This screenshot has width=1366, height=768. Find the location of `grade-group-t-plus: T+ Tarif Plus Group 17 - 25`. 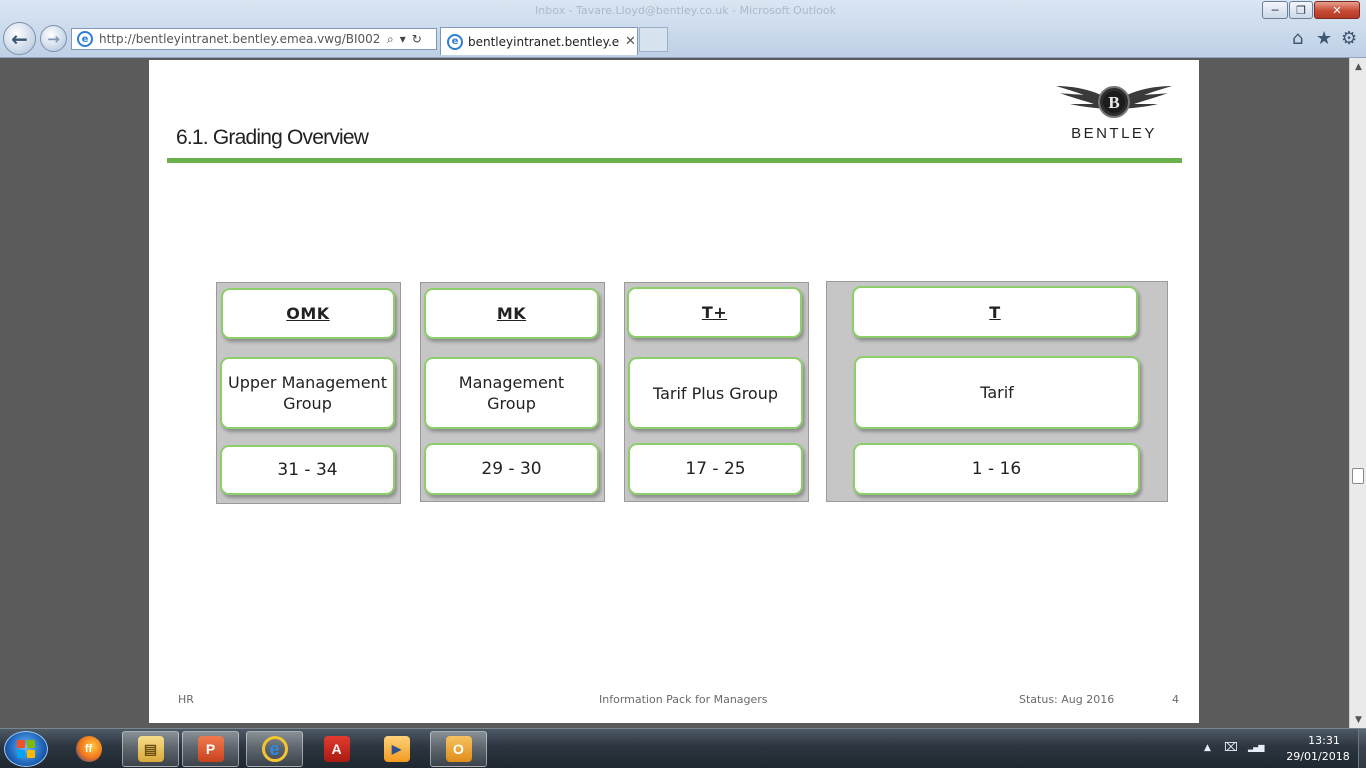

grade-group-t-plus: T+ Tarif Plus Group 17 - 25 is located at coordinates (716, 392).